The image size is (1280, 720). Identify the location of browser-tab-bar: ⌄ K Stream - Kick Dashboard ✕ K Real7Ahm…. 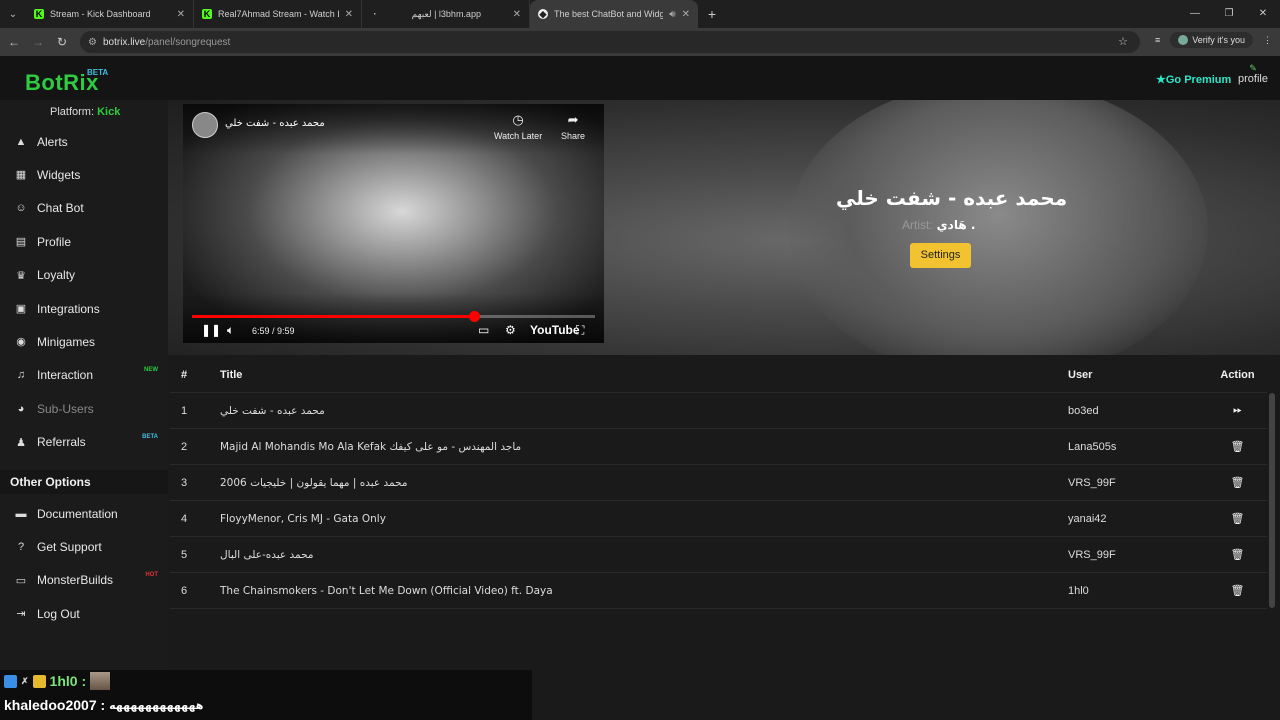
(640, 14).